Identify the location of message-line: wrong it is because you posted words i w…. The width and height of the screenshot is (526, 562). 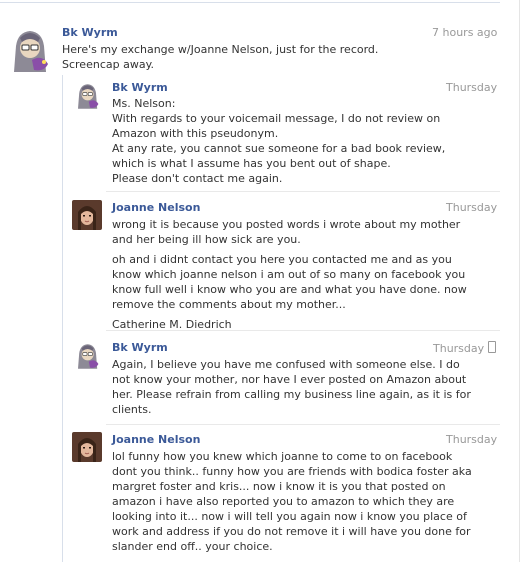
(286, 224).